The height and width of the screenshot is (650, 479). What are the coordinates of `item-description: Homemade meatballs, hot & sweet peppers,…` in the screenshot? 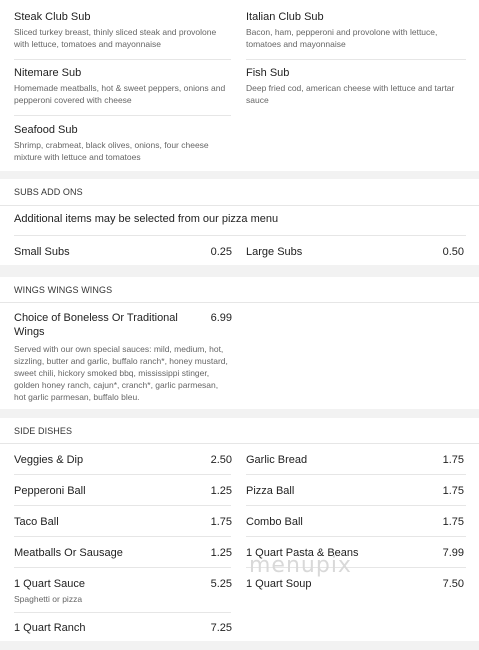 It's located at (120, 94).